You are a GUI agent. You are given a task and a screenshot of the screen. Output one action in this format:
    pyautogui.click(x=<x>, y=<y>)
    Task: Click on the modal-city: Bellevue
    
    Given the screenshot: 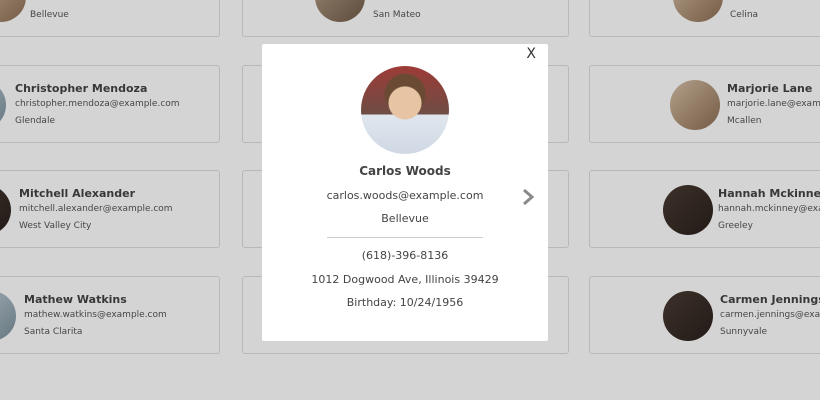 What is the action you would take?
    pyautogui.click(x=405, y=218)
    